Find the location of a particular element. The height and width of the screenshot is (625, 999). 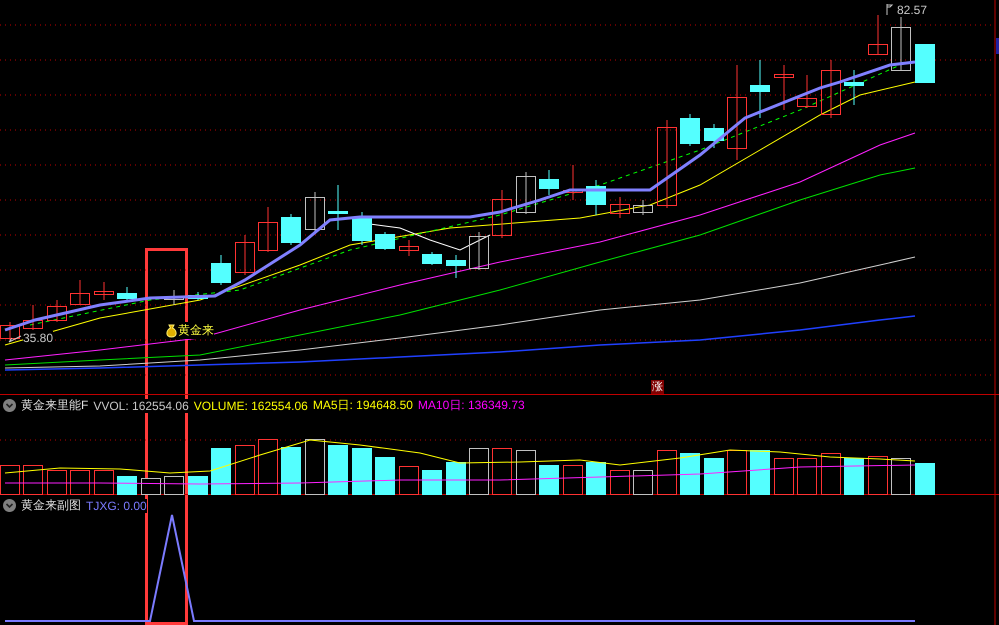

indicator-value: TJXG: 0.00 is located at coordinates (116, 505).